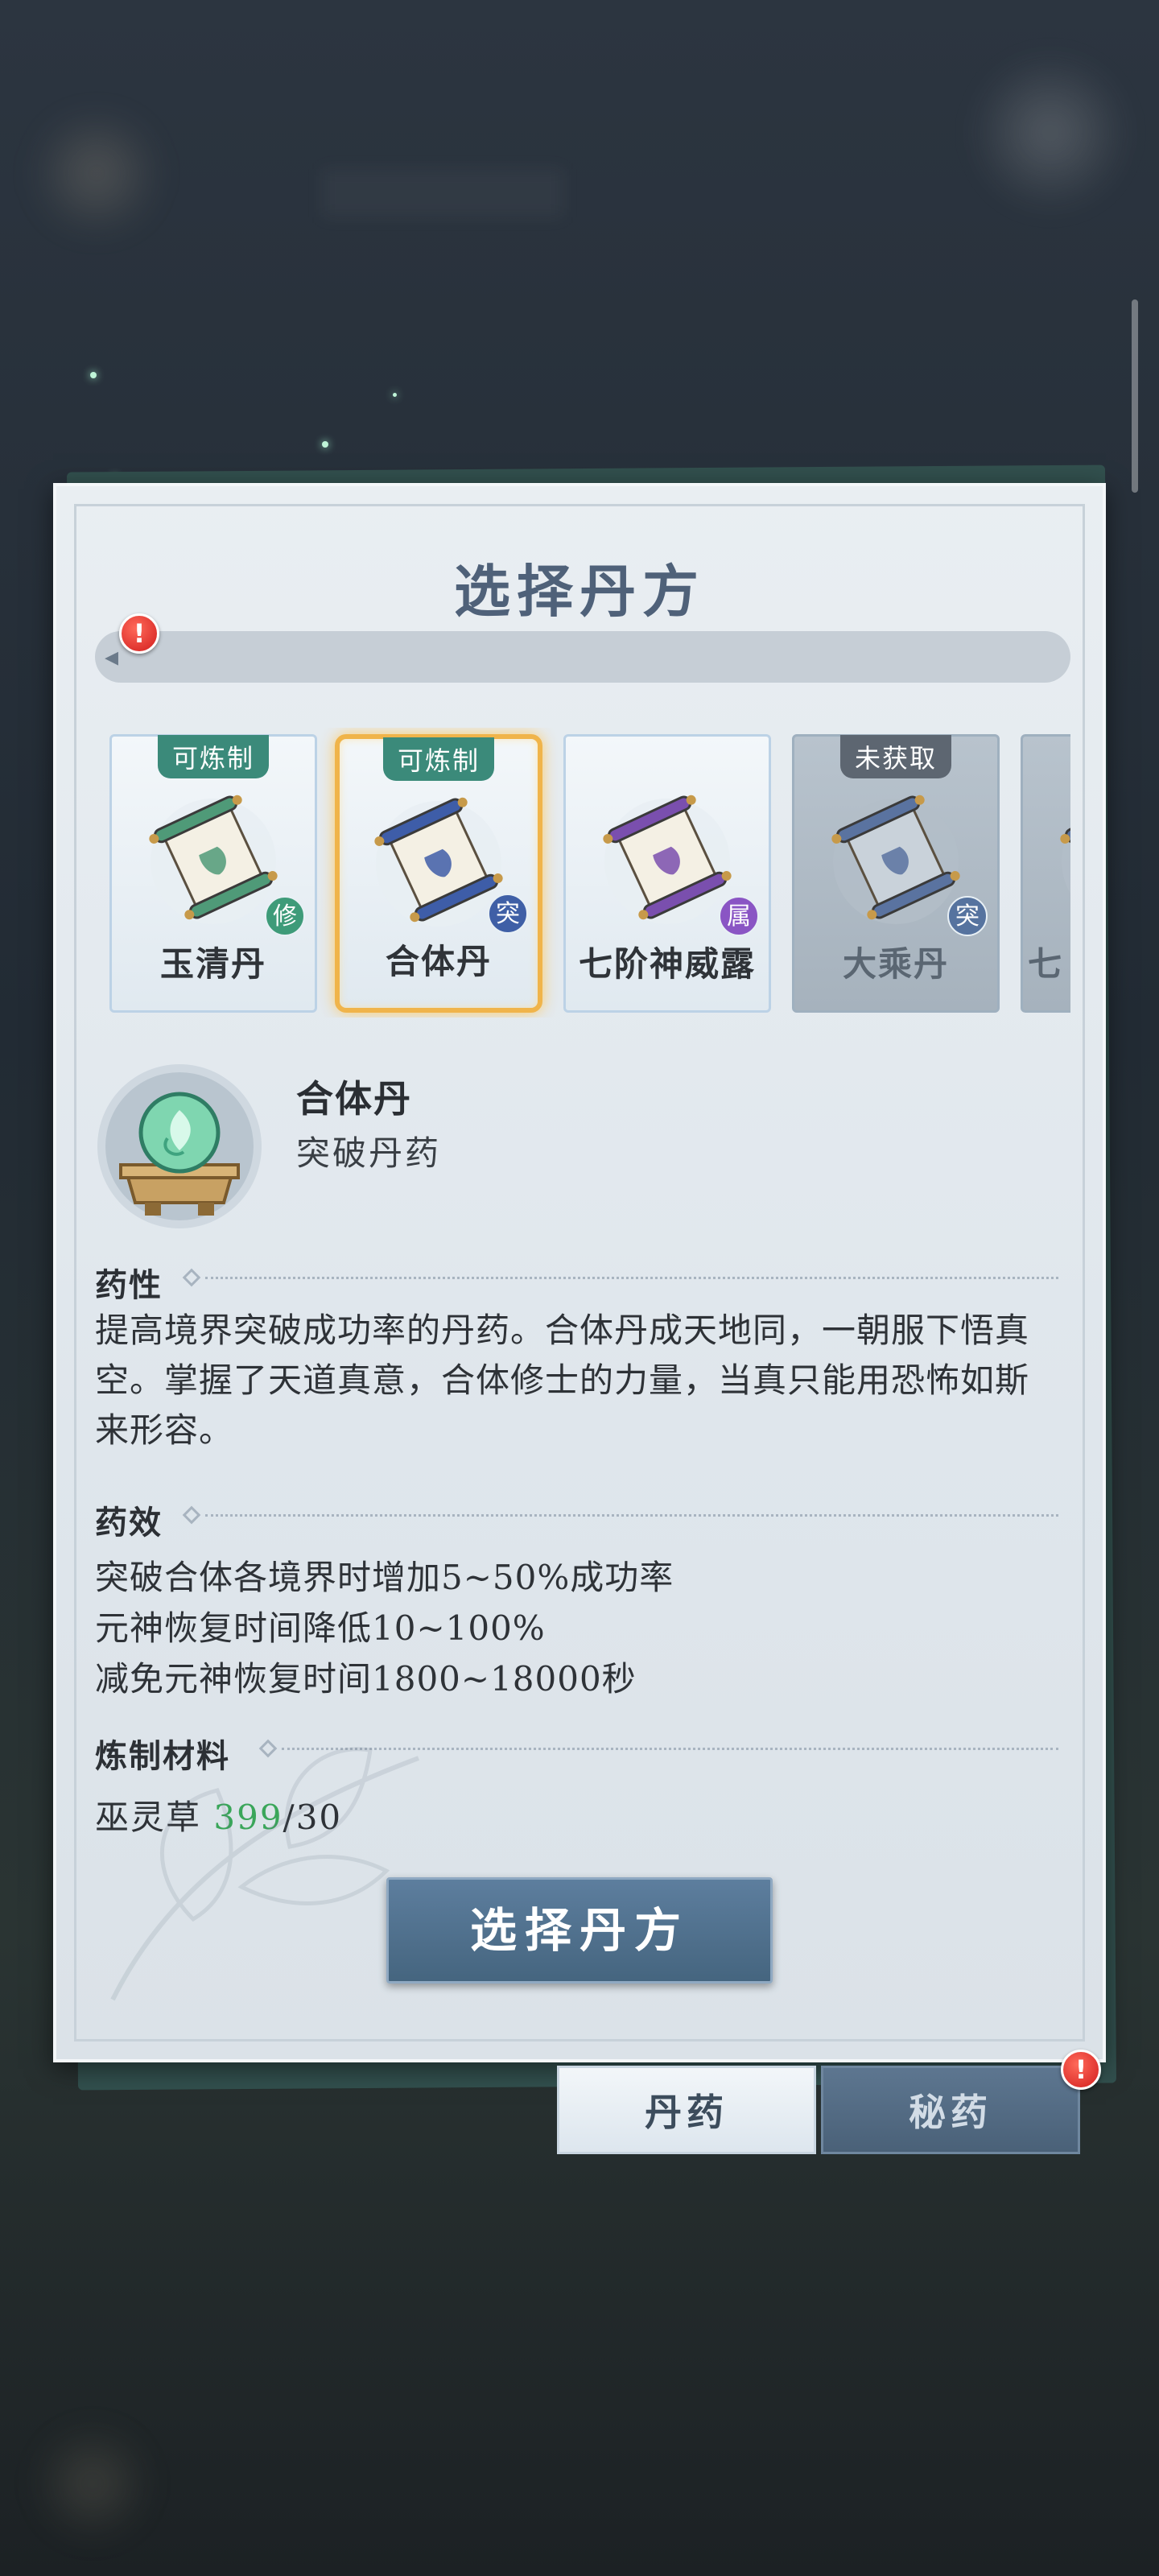 The image size is (1159, 2576). I want to click on scrollbar, so click(1135, 396).